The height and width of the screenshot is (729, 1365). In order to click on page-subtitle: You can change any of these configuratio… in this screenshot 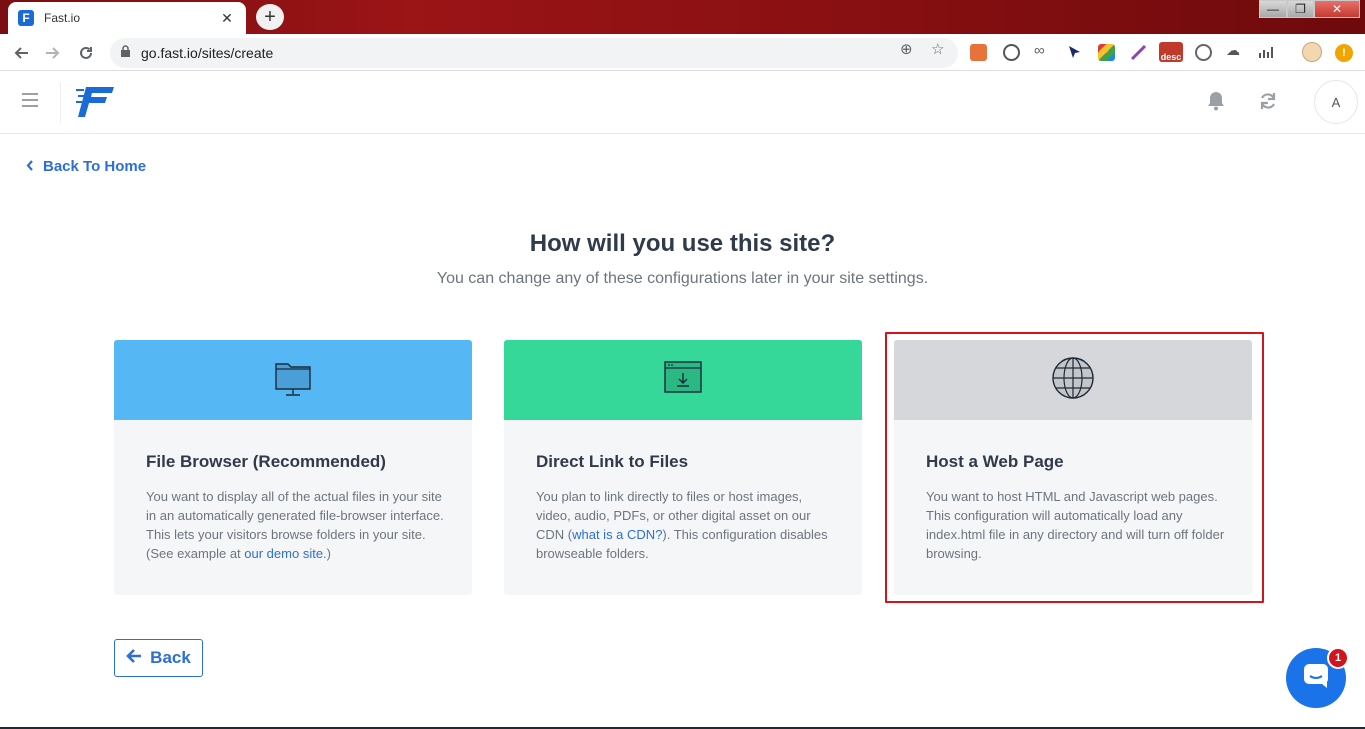, I will do `click(682, 278)`.